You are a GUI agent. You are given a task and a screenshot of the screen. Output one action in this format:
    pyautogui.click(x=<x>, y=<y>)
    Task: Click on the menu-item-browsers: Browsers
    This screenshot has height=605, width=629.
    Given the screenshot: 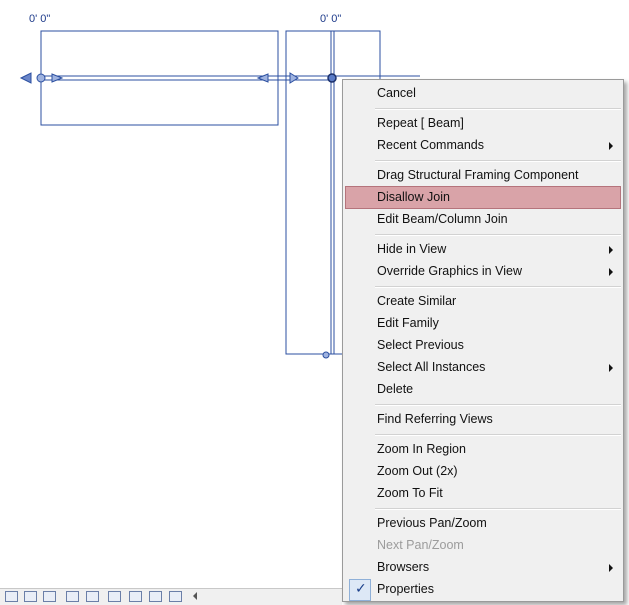 What is the action you would take?
    pyautogui.click(x=483, y=568)
    